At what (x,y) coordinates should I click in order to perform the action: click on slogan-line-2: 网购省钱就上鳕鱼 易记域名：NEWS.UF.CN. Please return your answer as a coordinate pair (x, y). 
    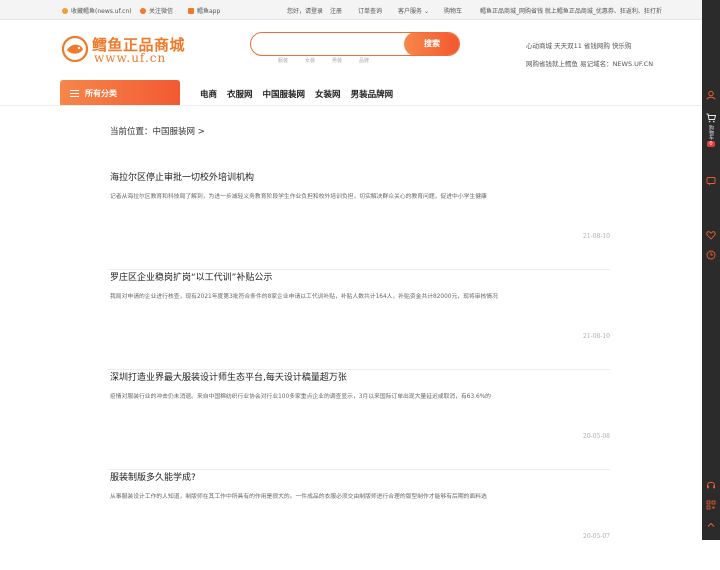
    Looking at the image, I should click on (590, 64).